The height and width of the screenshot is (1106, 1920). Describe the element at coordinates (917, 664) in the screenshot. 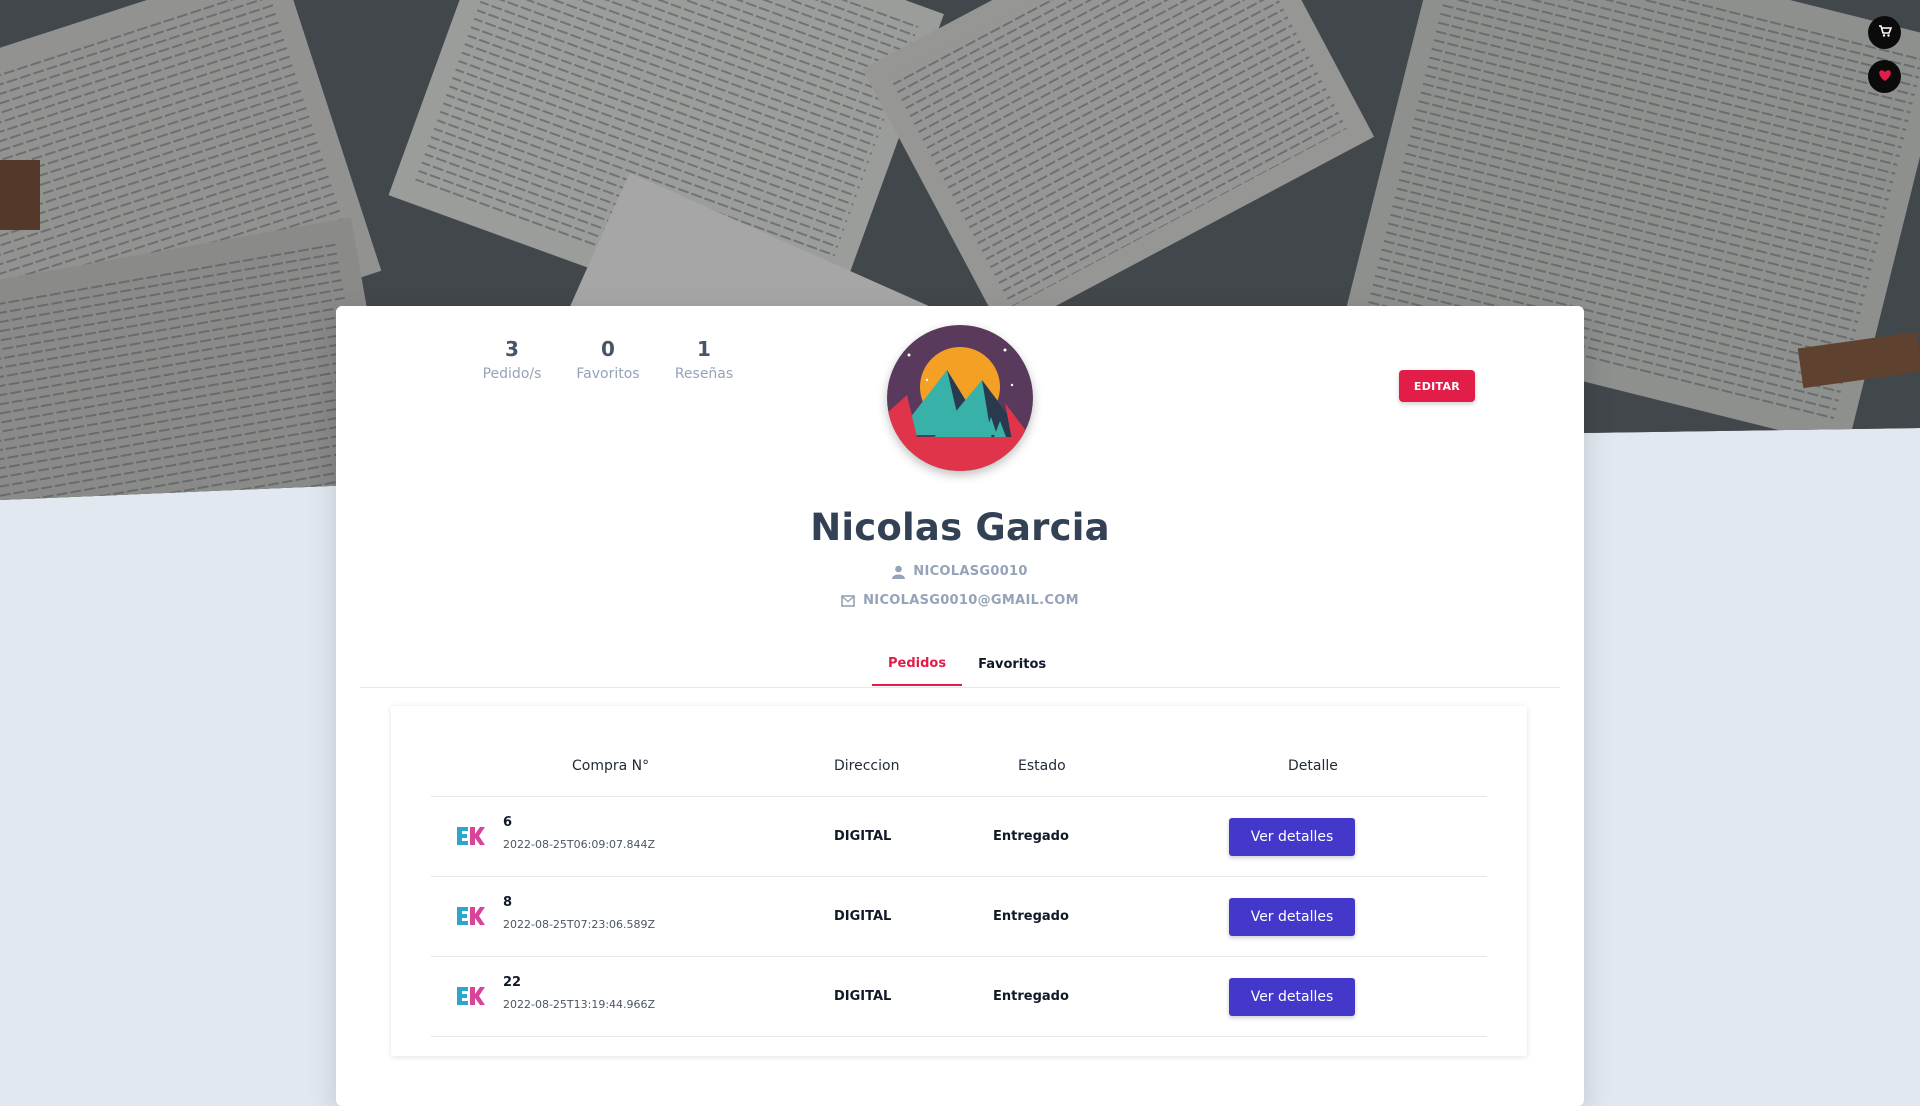

I see `tab-pedidos: Pedidos` at that location.